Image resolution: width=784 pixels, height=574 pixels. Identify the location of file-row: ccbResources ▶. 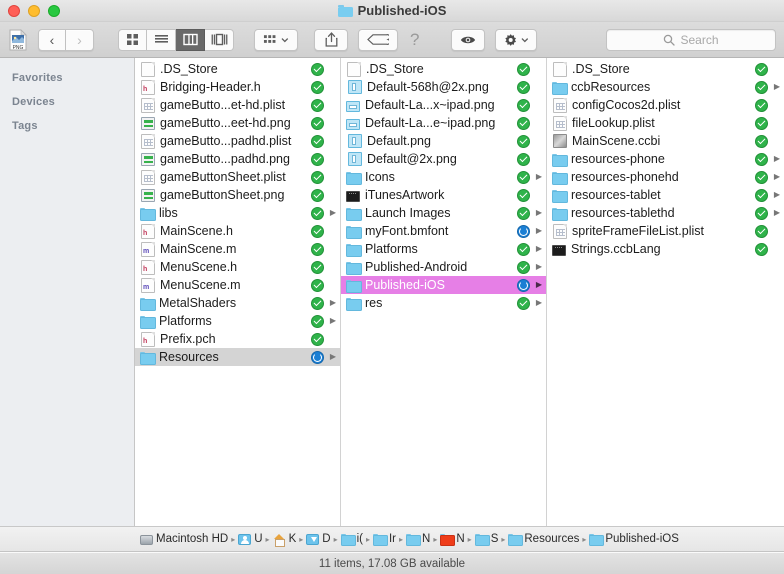
(665, 87).